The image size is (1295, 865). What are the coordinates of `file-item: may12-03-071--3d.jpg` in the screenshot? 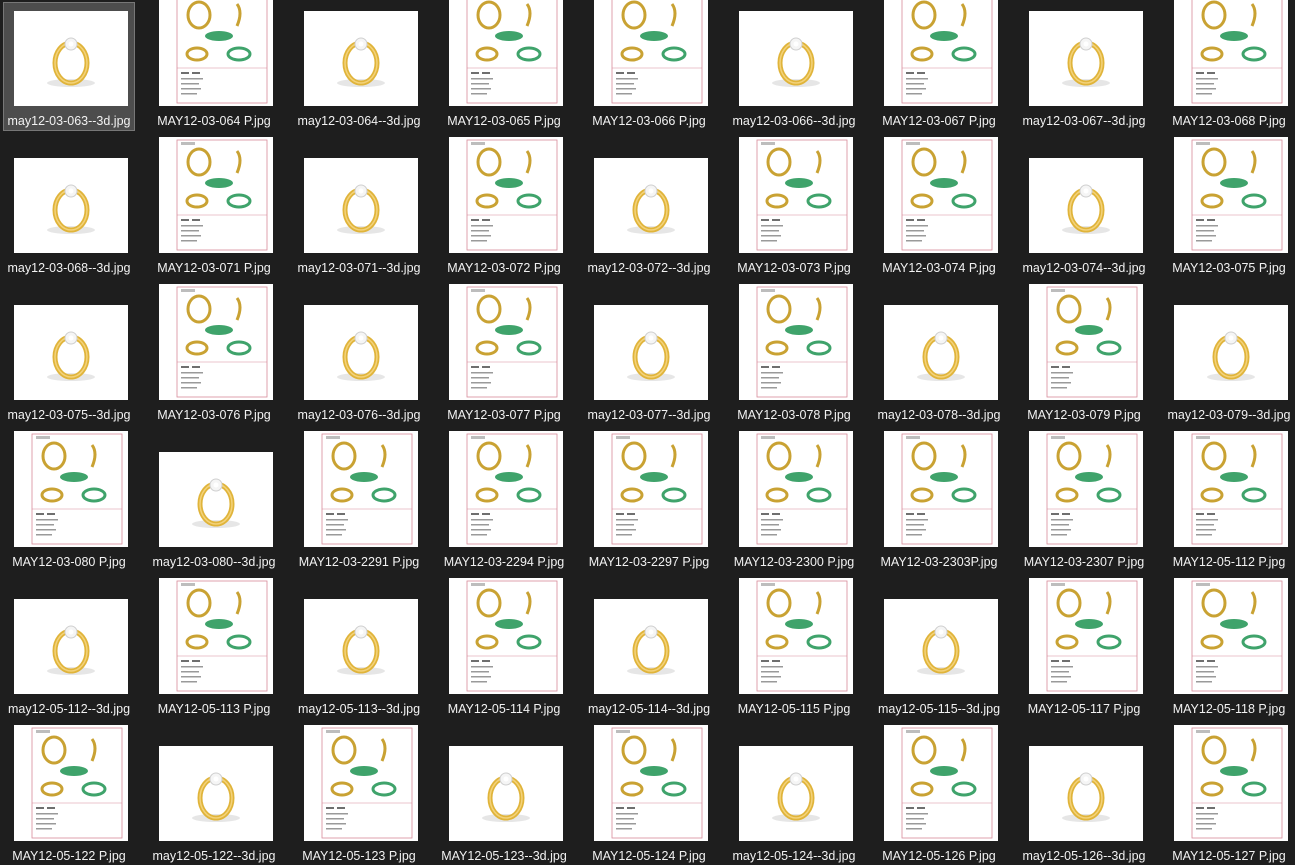 It's located at (359, 213).